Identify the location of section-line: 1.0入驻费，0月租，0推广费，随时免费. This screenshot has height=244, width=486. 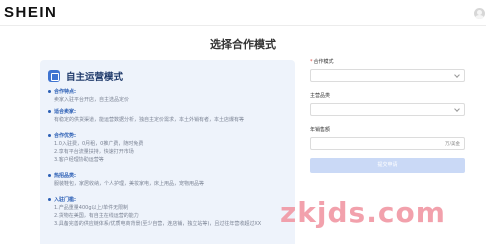
(99, 144).